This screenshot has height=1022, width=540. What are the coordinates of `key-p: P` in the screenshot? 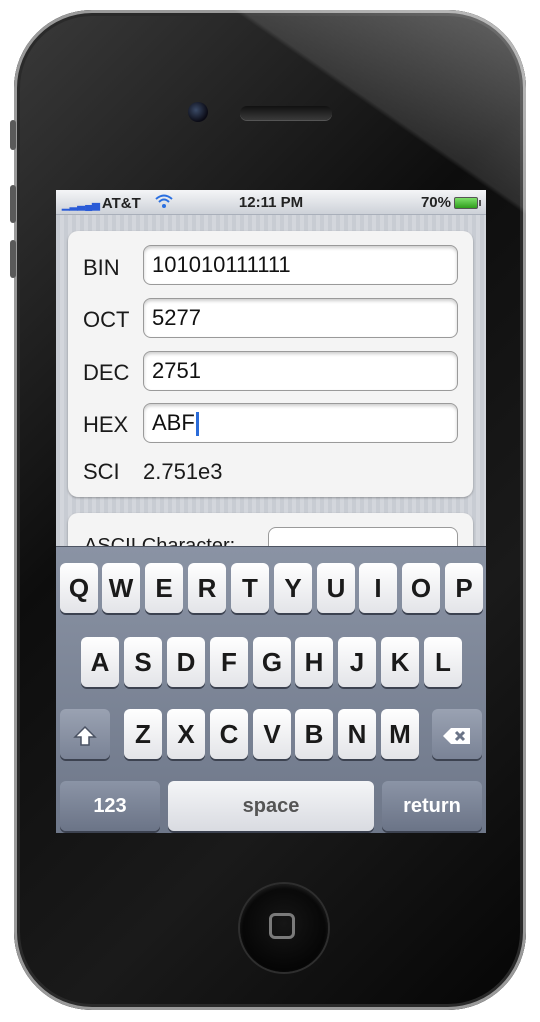 It's located at (464, 588).